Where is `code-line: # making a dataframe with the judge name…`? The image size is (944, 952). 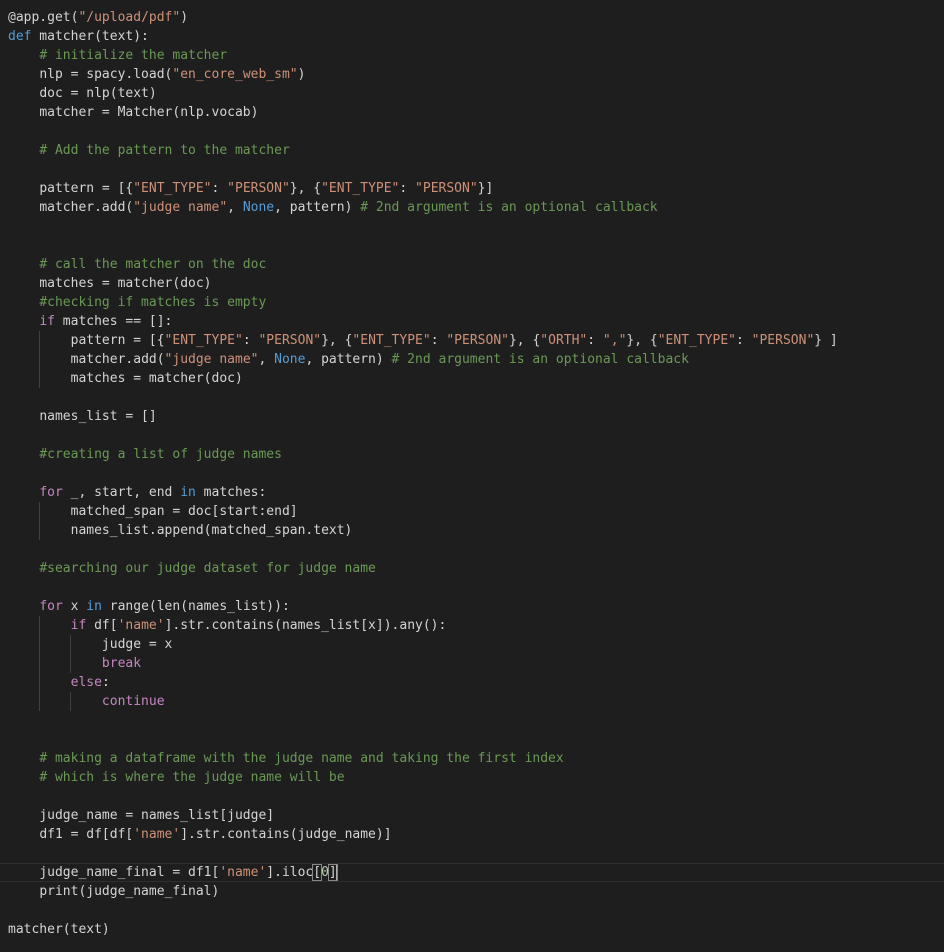 code-line: # making a dataframe with the judge name… is located at coordinates (472, 758).